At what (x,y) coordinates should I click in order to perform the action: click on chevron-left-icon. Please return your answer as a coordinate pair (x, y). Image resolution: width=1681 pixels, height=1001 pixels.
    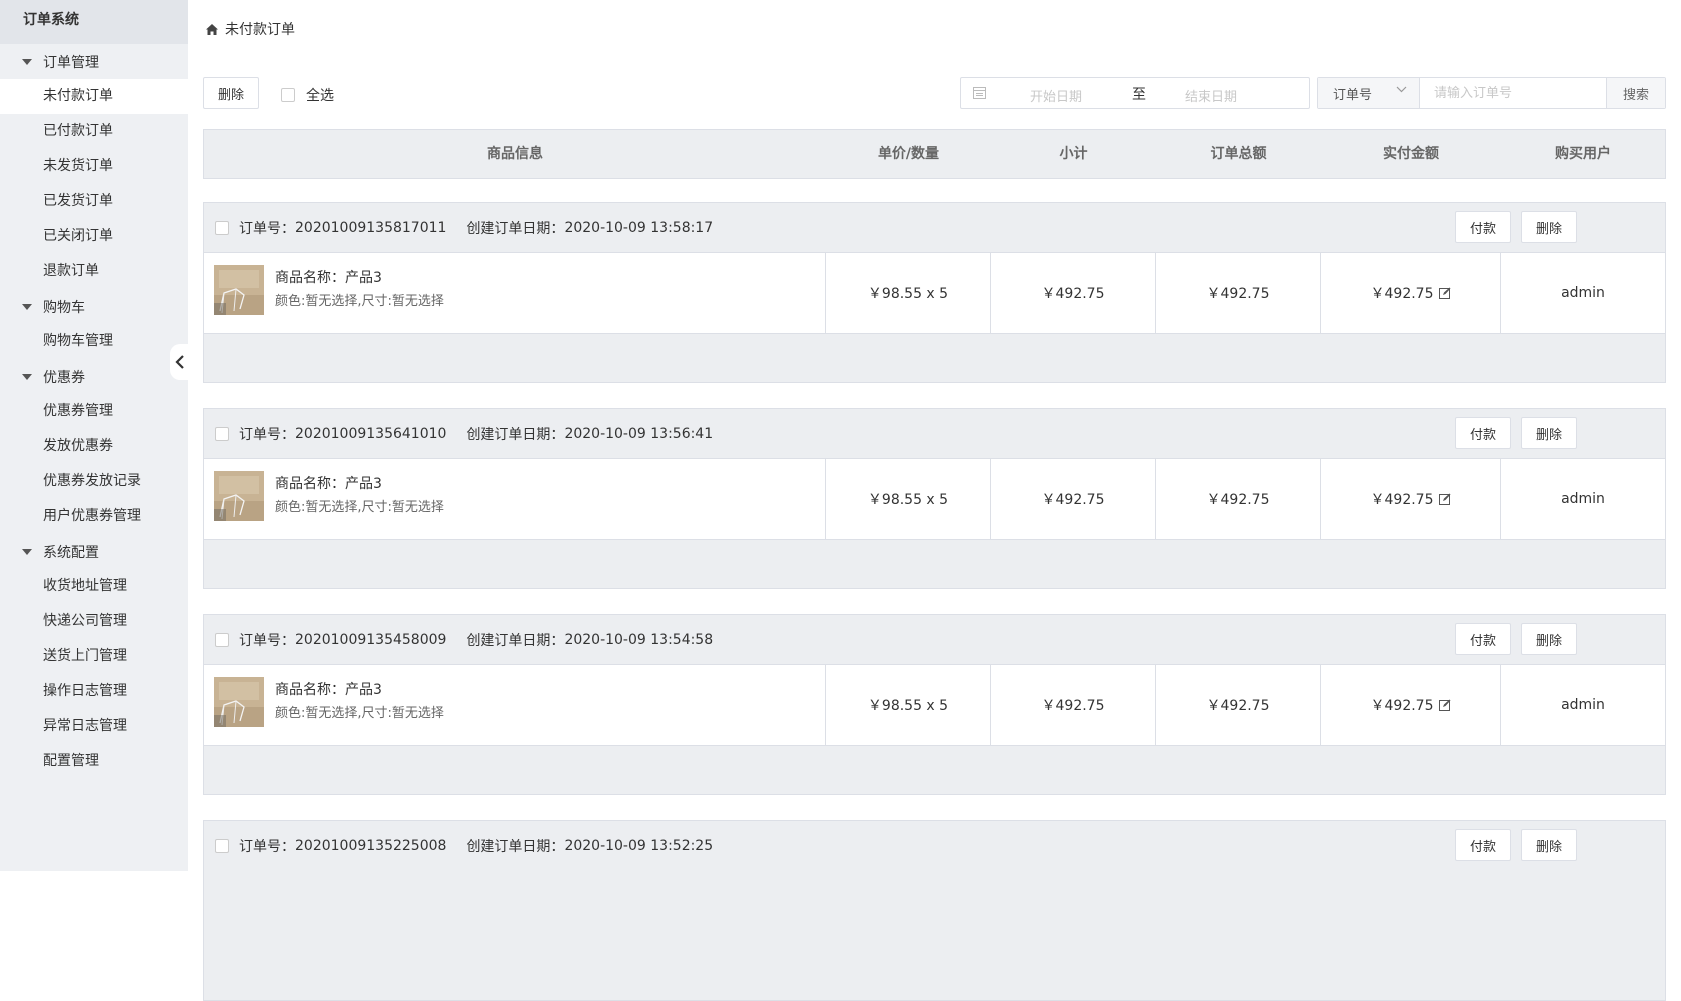
    Looking at the image, I should click on (179, 362).